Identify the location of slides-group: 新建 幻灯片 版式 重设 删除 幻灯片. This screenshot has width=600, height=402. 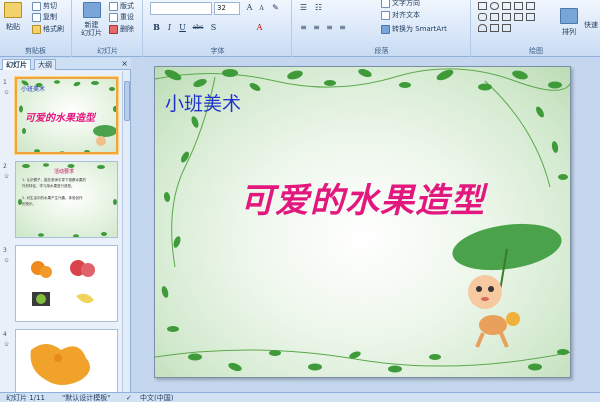
(108, 28).